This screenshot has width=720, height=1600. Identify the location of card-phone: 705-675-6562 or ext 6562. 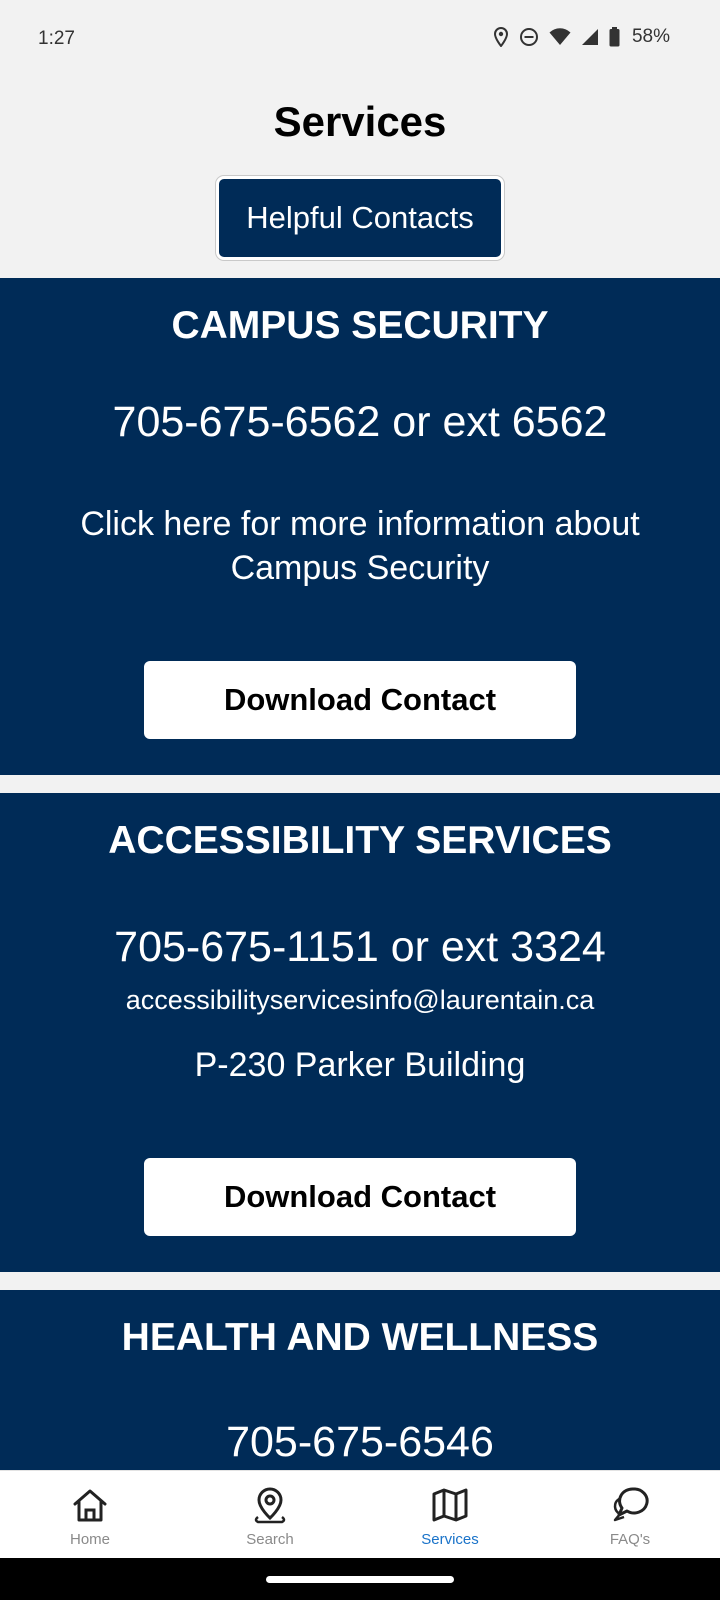
(360, 422).